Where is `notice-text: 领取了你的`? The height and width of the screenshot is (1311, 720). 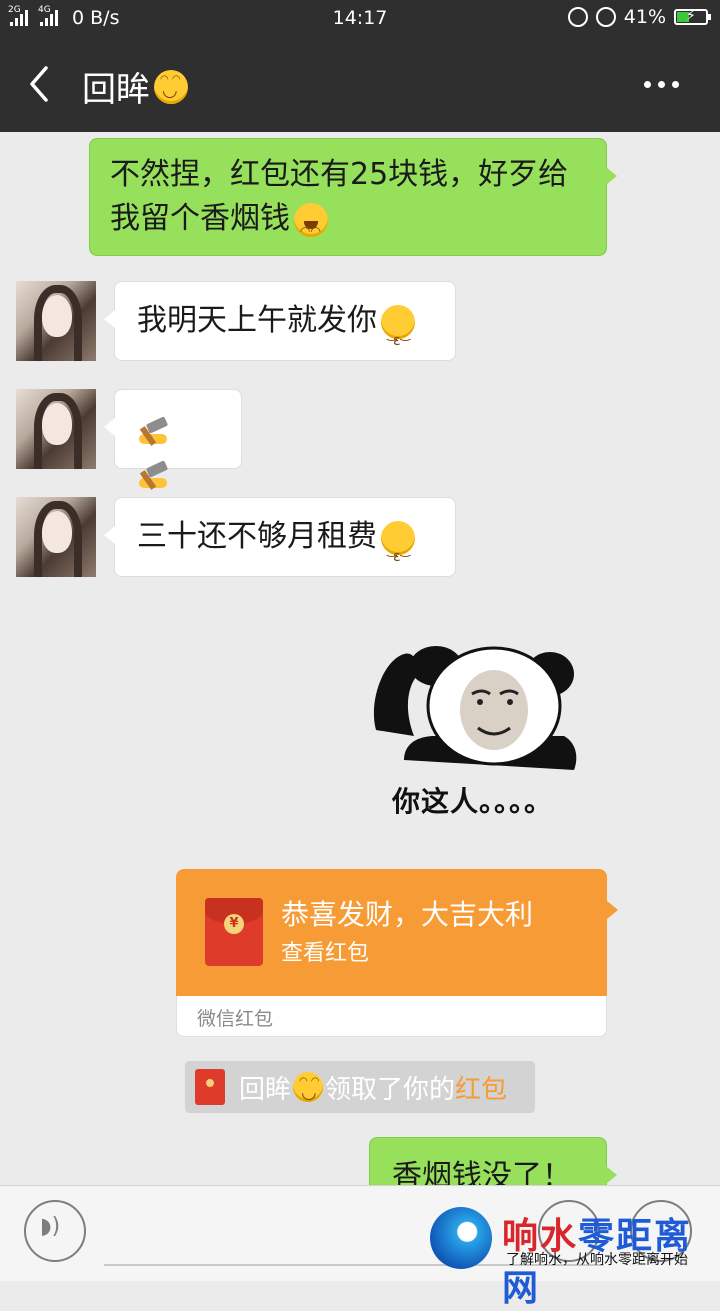
notice-text: 领取了你的 is located at coordinates (390, 1089).